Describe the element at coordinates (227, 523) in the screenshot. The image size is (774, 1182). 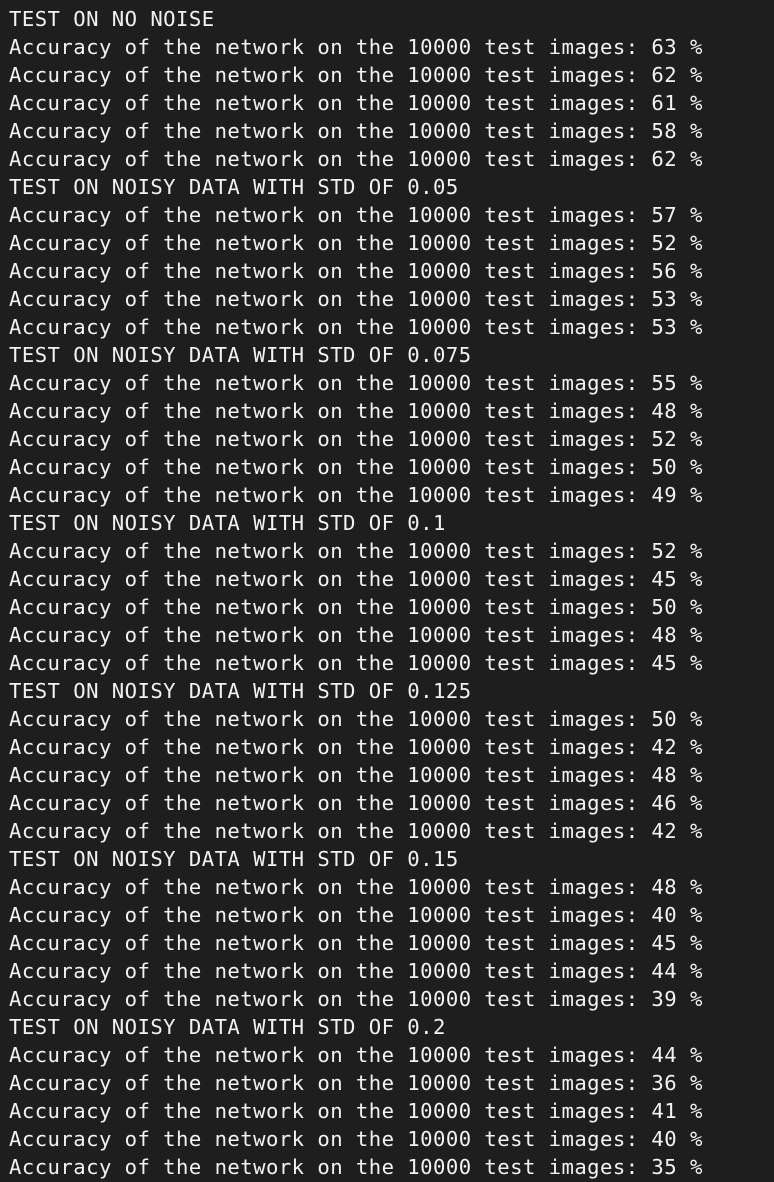
I see `section-header-line: TEST ON NOISY DATA WITH STD OF 0.1` at that location.